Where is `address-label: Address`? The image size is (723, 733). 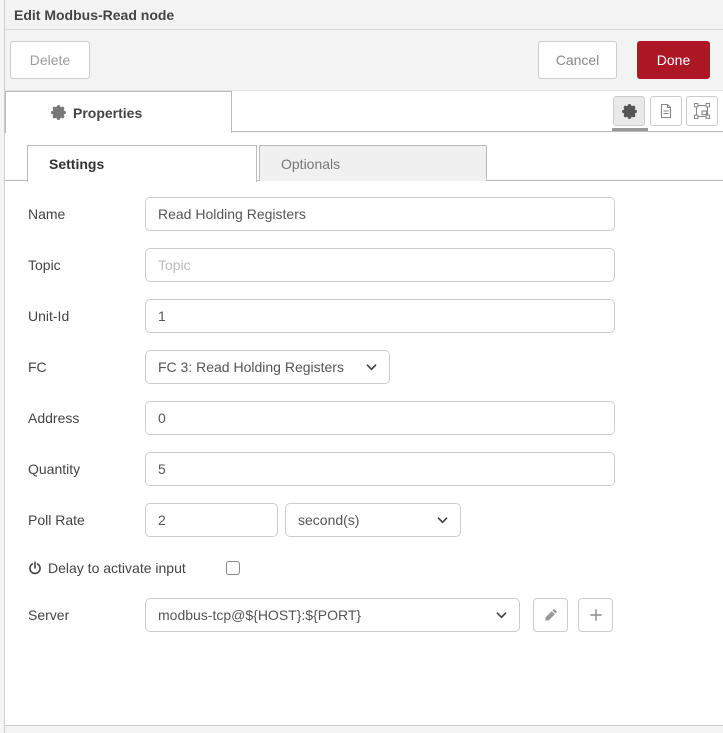
address-label: Address is located at coordinates (54, 418).